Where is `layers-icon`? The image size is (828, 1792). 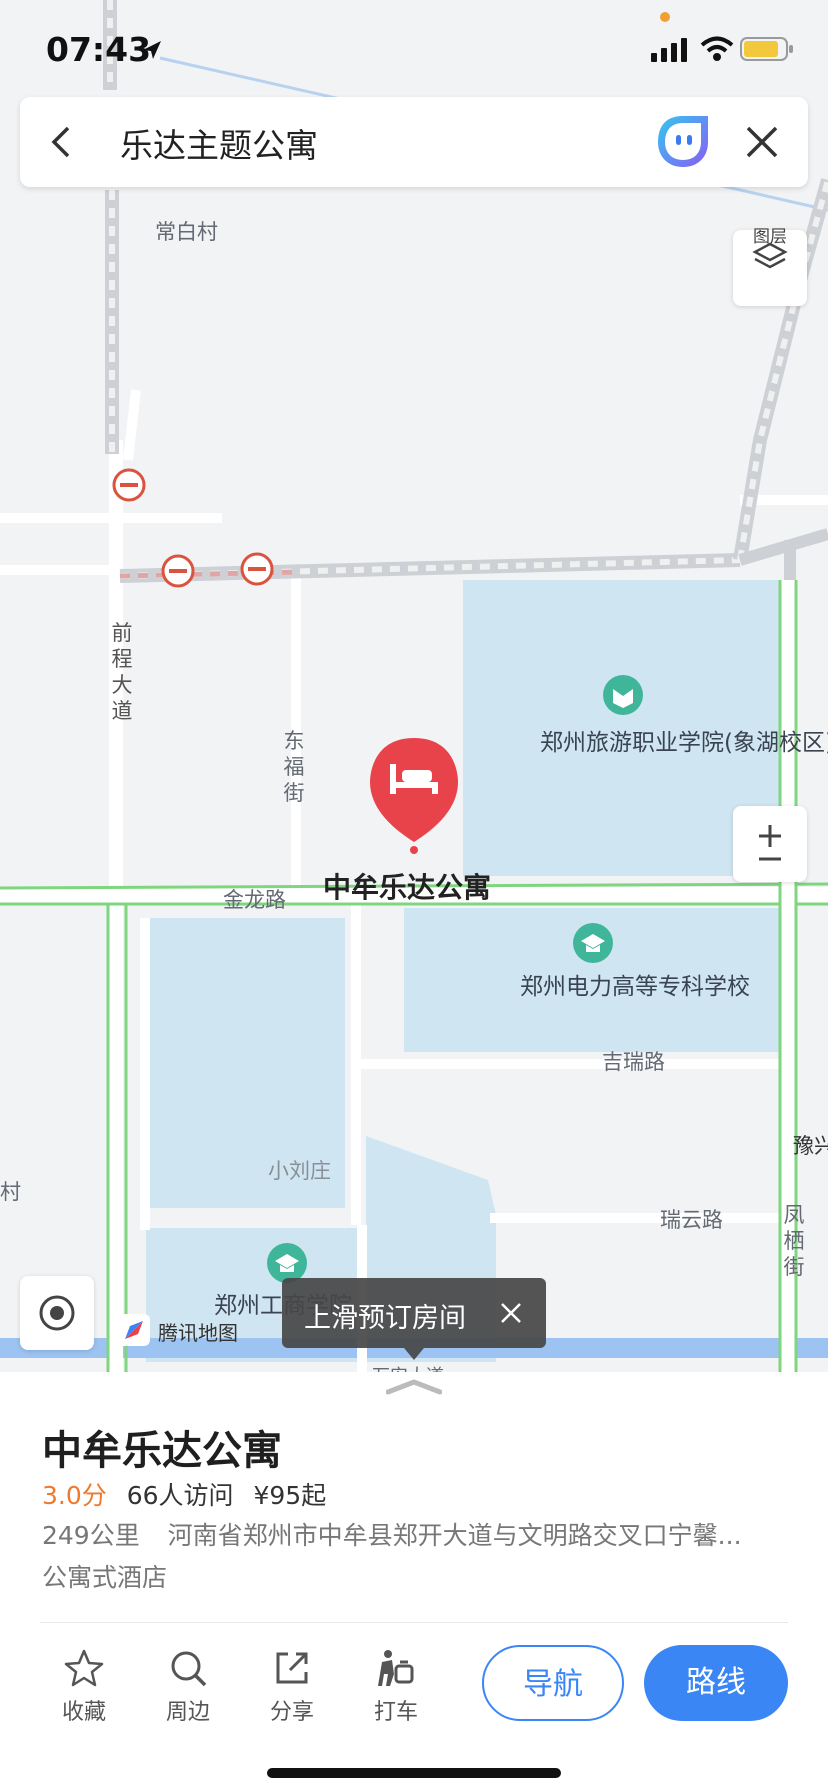 layers-icon is located at coordinates (770, 255).